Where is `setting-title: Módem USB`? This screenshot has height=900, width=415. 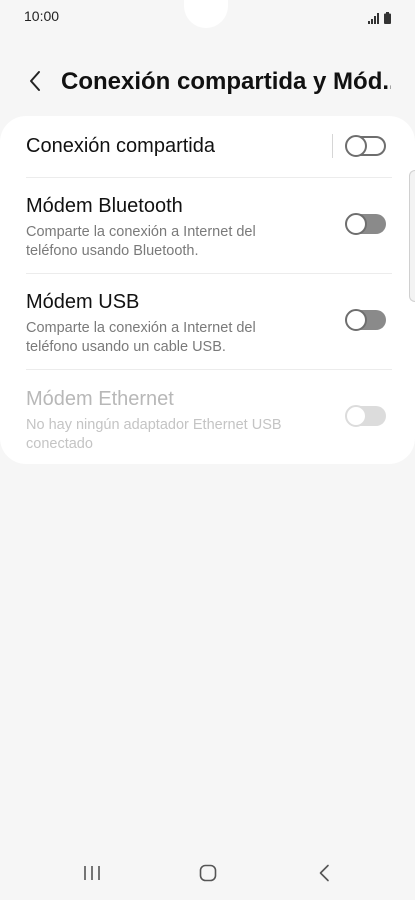 setting-title: Módem USB is located at coordinates (83, 302).